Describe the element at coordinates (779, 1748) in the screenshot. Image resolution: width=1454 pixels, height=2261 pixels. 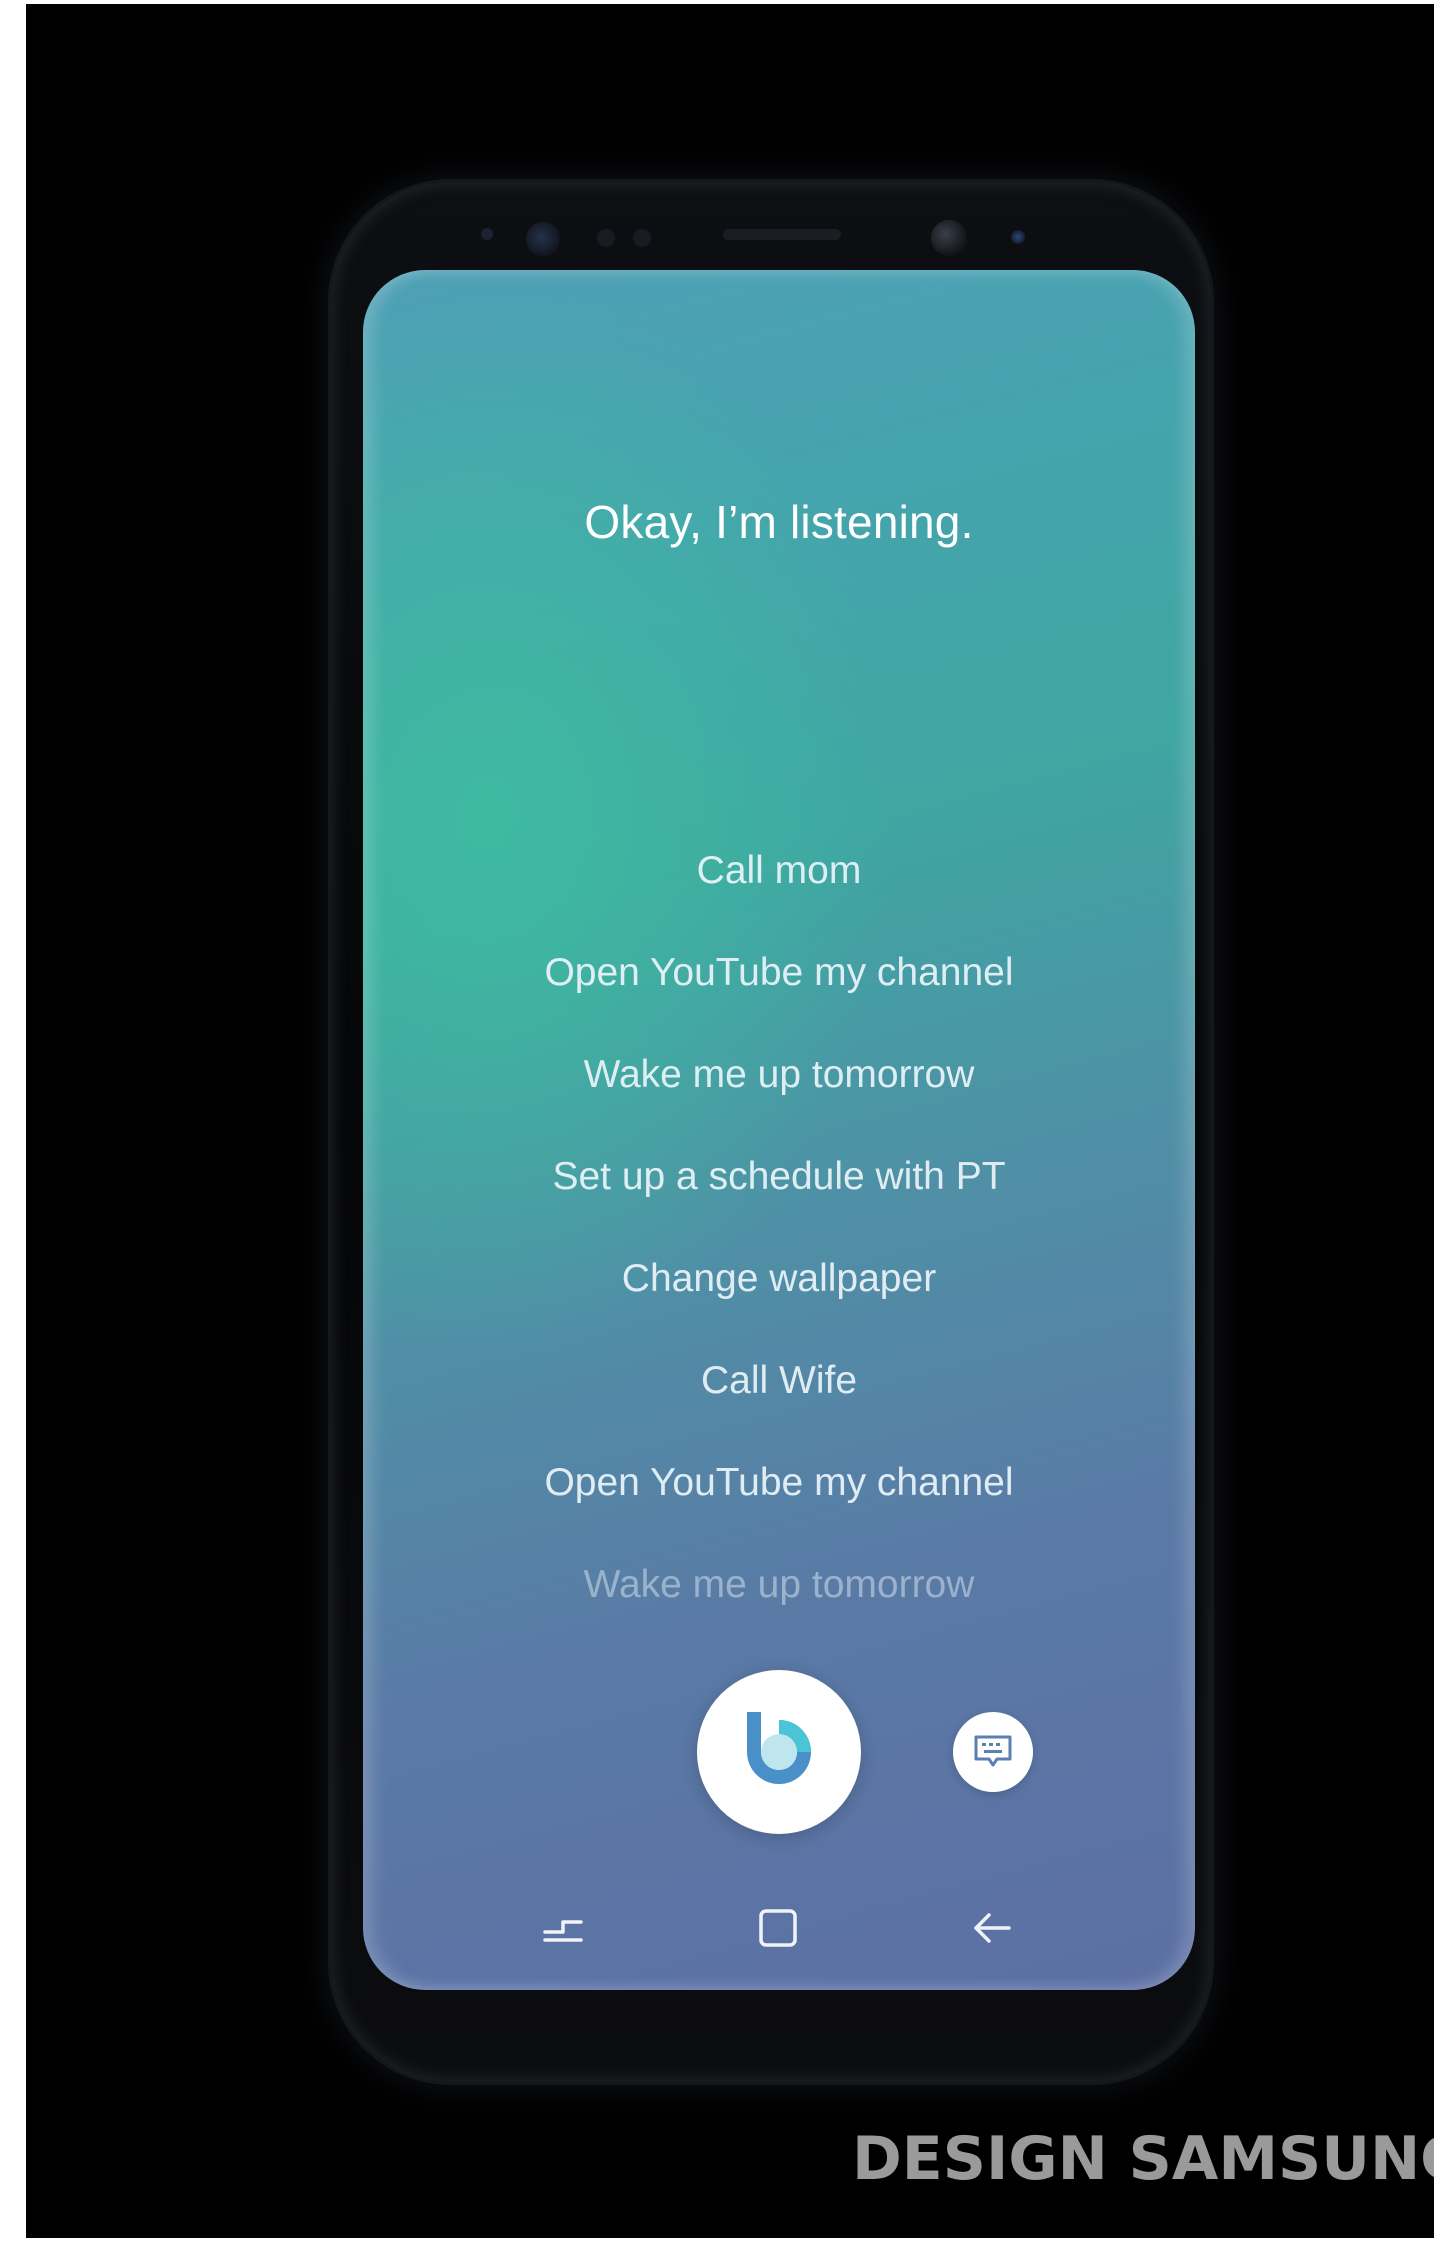
I see `bixby-logo-icon` at that location.